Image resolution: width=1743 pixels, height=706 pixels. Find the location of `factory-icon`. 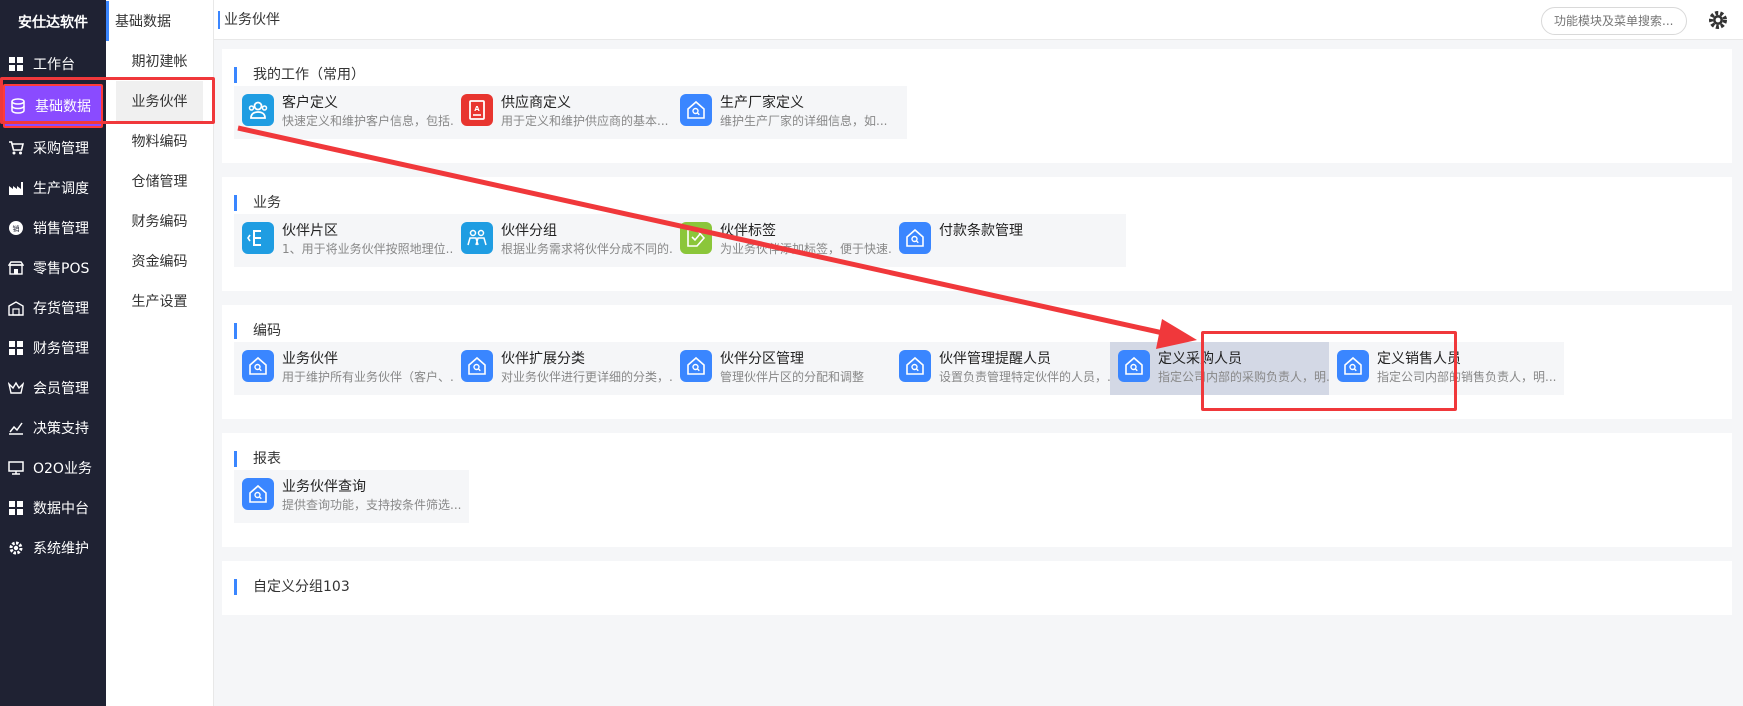

factory-icon is located at coordinates (16, 188).